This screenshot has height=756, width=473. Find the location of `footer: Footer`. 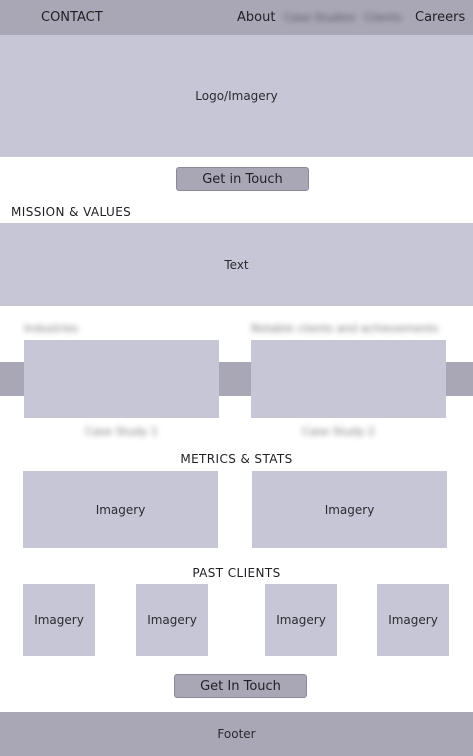

footer: Footer is located at coordinates (236, 734).